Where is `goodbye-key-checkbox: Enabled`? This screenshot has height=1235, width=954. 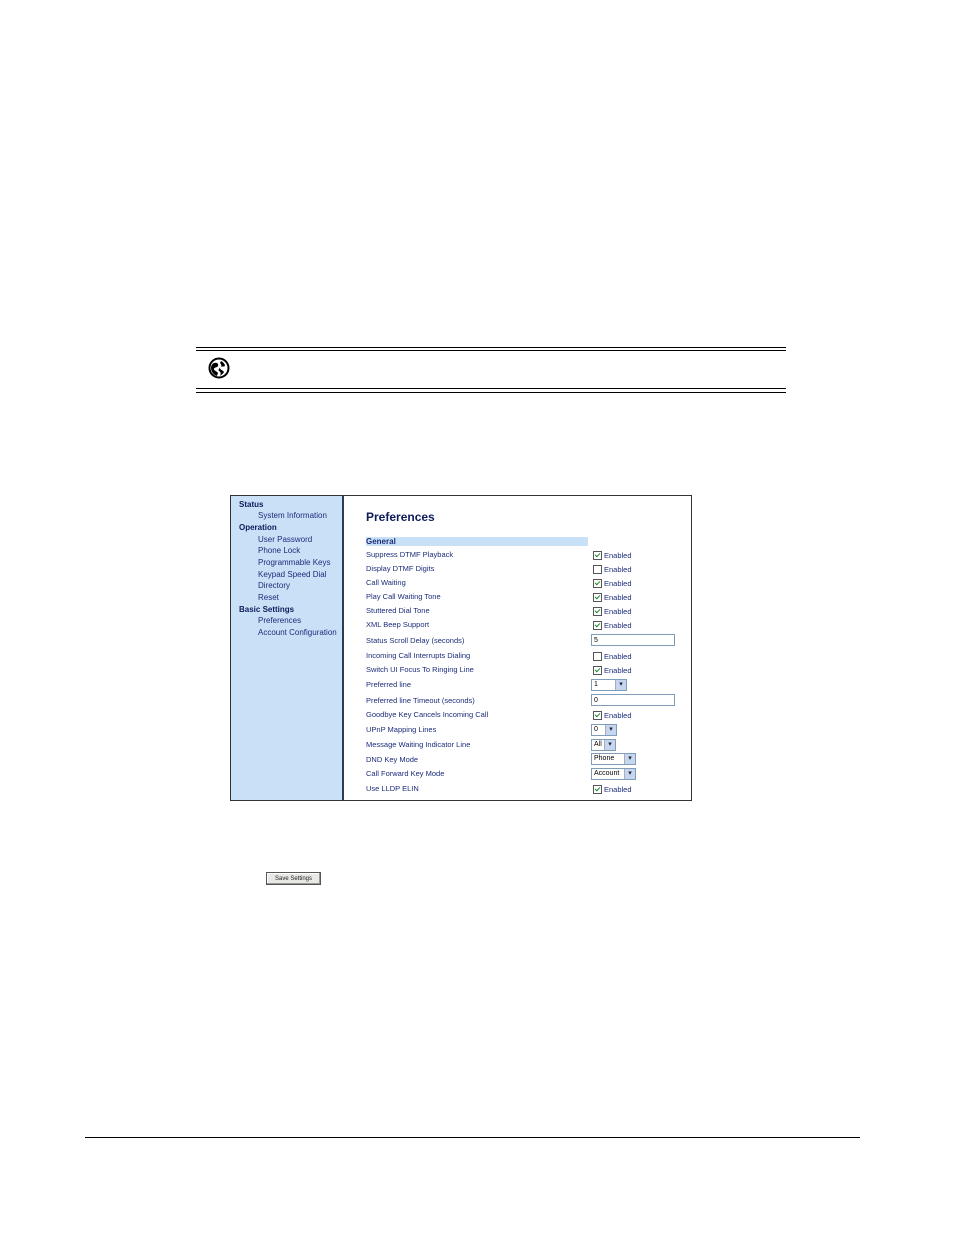
goodbye-key-checkbox: Enabled is located at coordinates (612, 715).